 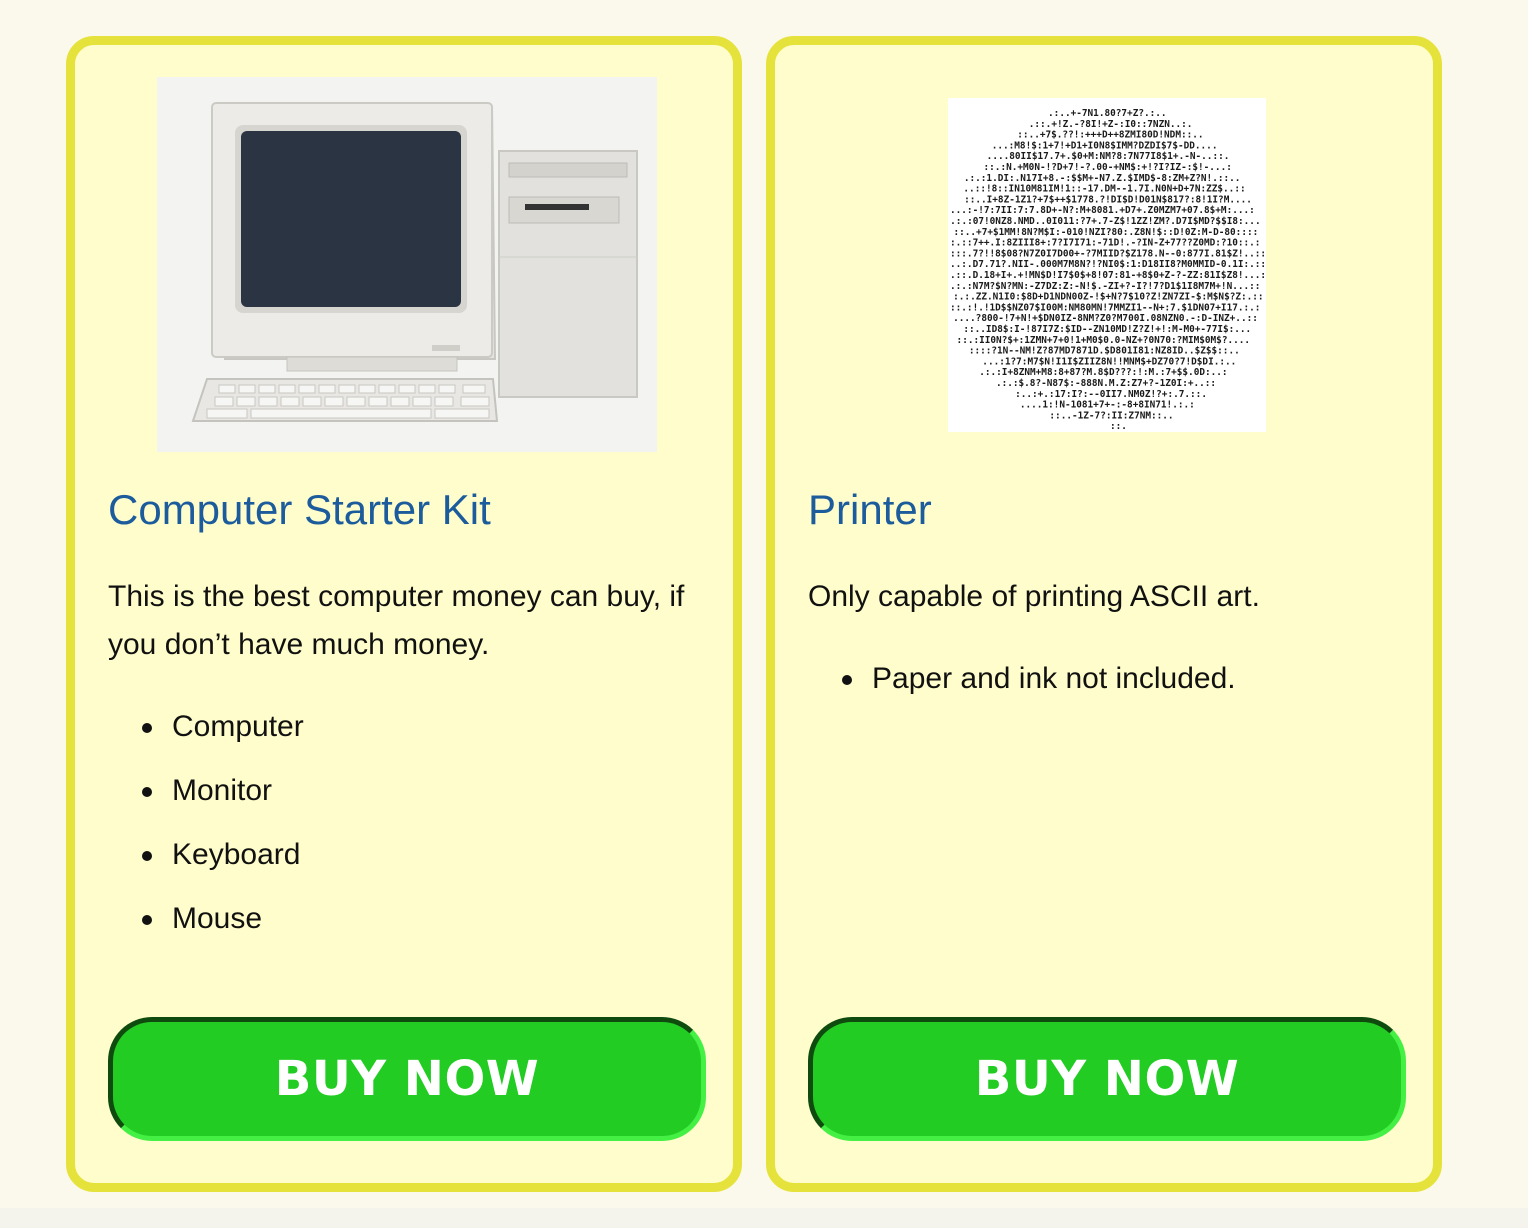 I want to click on feature-item-mouse: Mouse, so click(x=223, y=929).